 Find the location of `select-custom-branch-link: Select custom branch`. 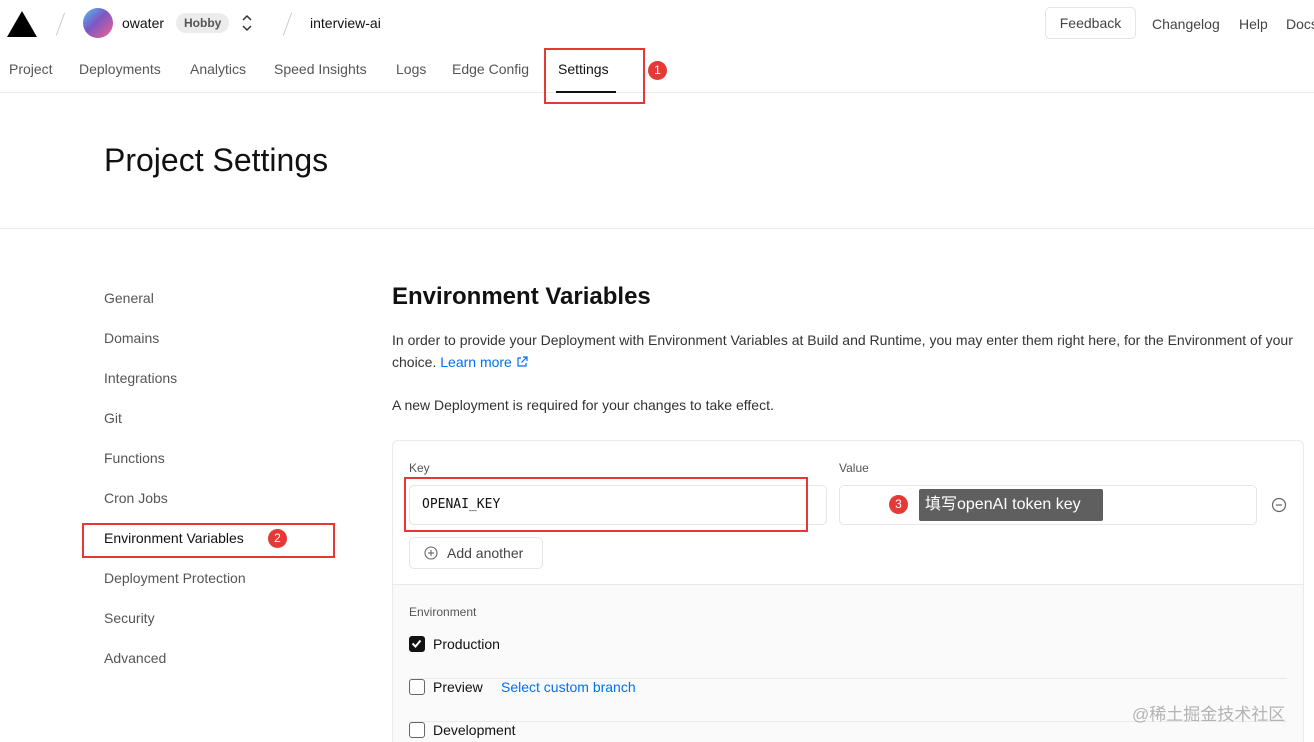

select-custom-branch-link: Select custom branch is located at coordinates (568, 687).